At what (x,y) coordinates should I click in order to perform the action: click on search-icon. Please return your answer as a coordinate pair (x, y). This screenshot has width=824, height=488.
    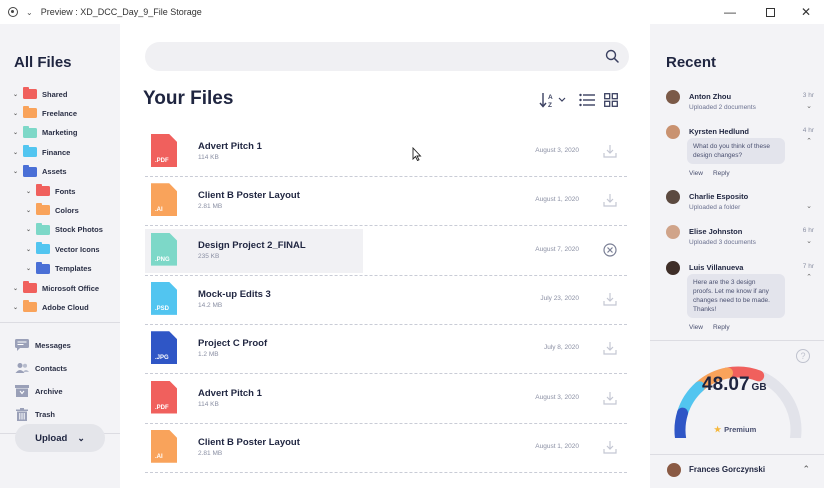
    Looking at the image, I should click on (612, 56).